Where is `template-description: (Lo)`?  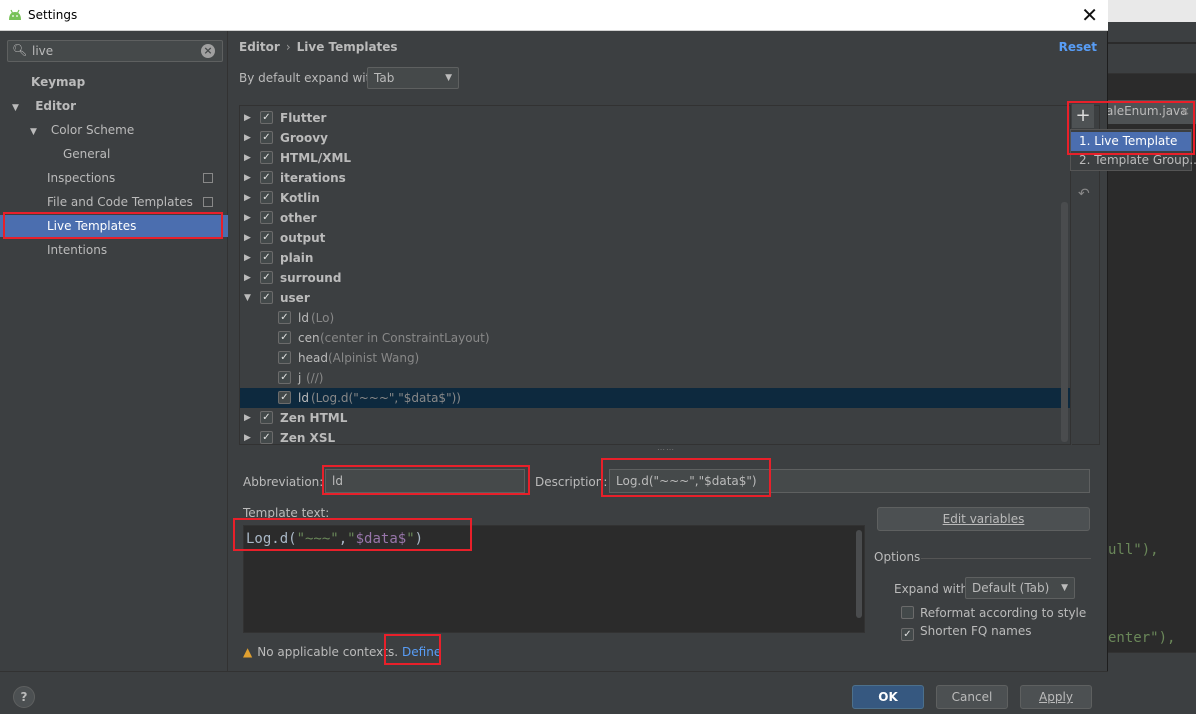
template-description: (Lo) is located at coordinates (323, 318).